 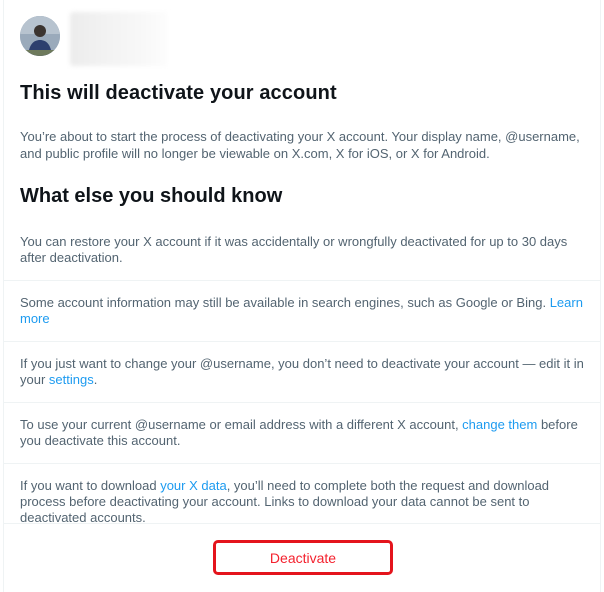 I want to click on avatar-photo-icon, so click(x=40, y=36).